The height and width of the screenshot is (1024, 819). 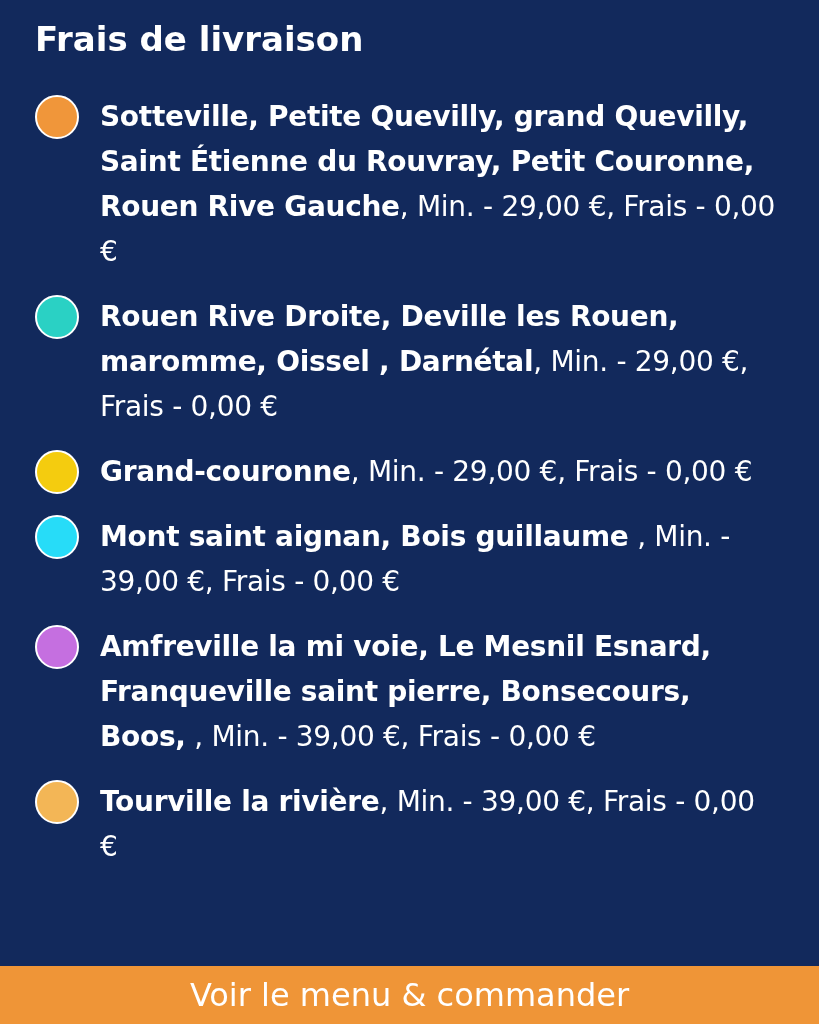 What do you see at coordinates (200, 39) in the screenshot?
I see `section-title: Frais de livraison` at bounding box center [200, 39].